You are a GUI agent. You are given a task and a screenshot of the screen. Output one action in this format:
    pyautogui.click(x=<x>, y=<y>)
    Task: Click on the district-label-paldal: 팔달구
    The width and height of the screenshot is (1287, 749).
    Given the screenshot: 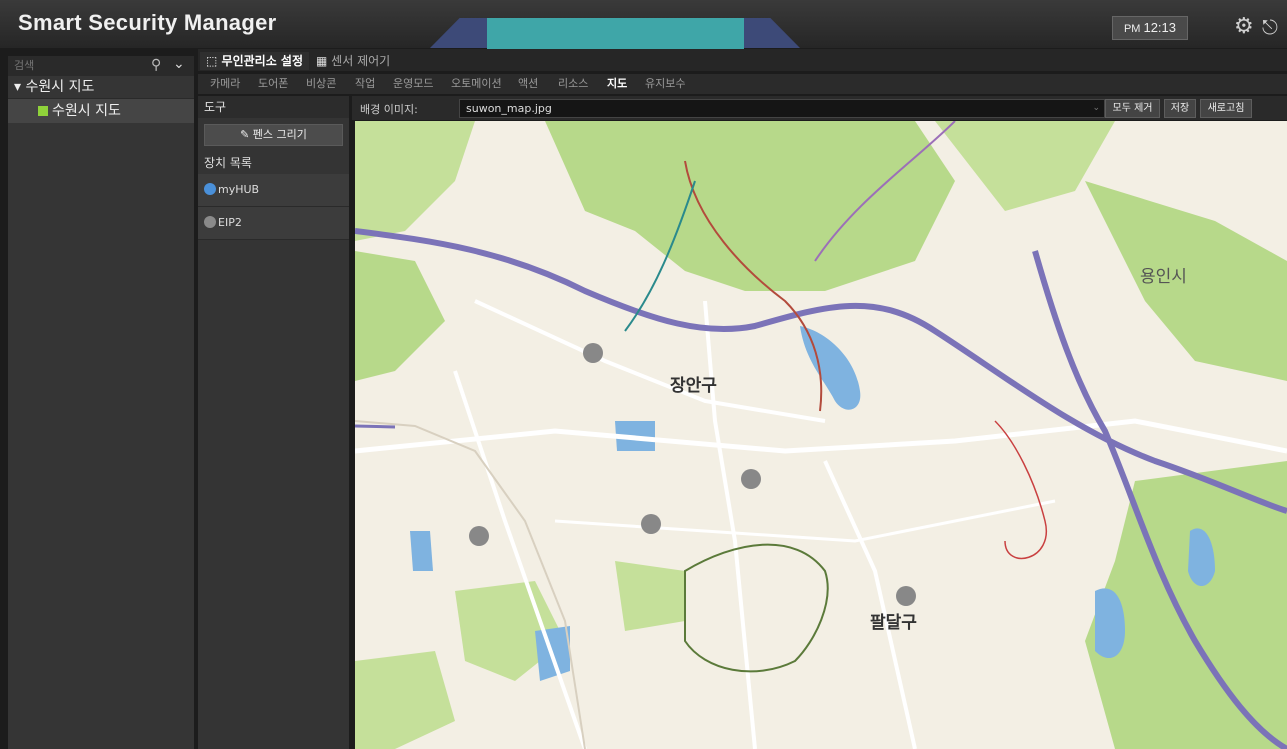 What is the action you would take?
    pyautogui.click(x=893, y=622)
    